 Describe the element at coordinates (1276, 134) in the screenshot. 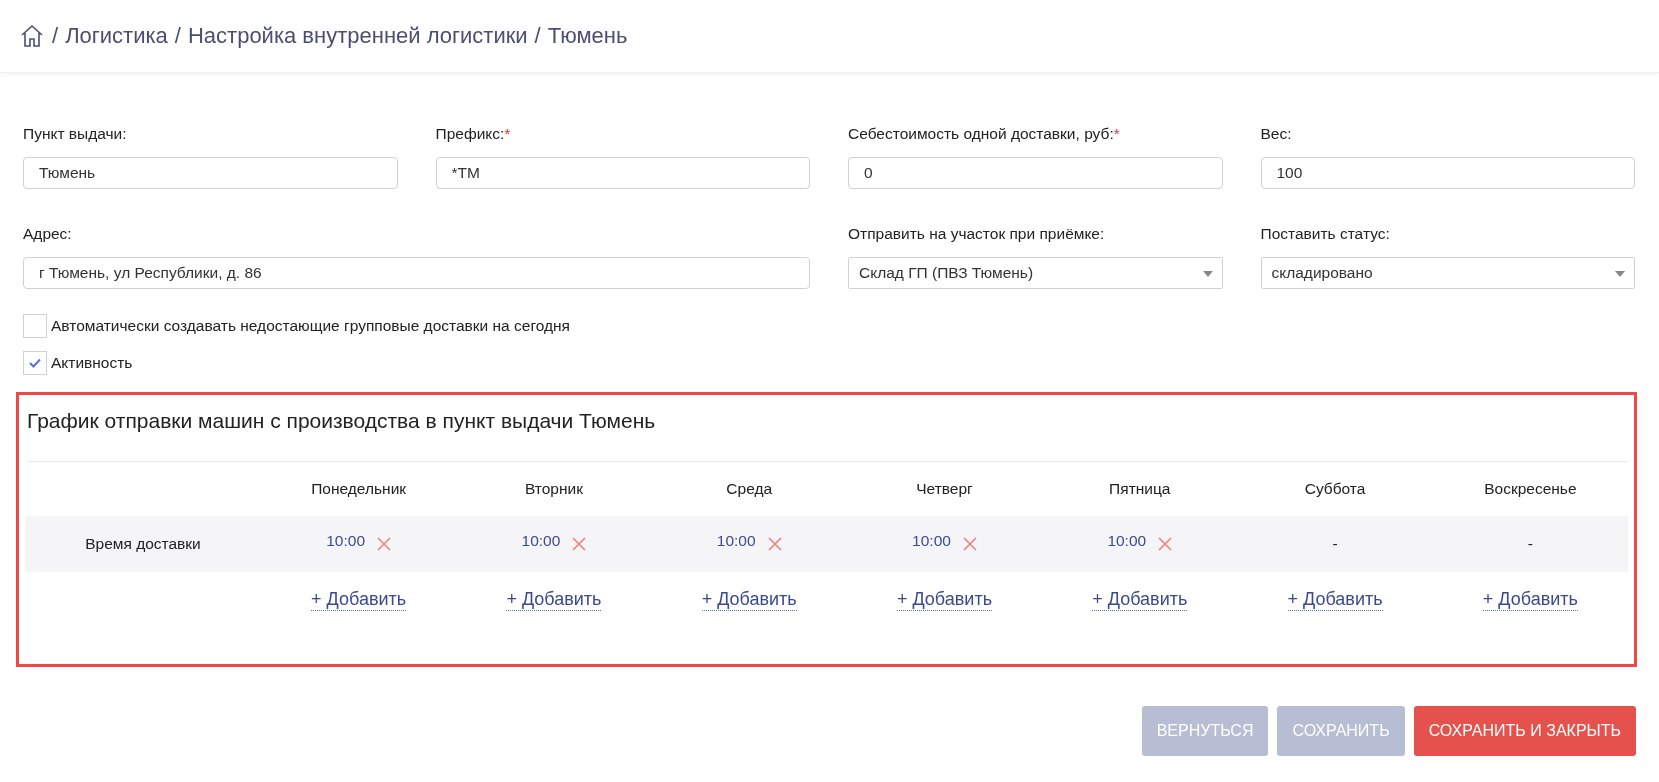

I see `field-label: Вес:` at that location.